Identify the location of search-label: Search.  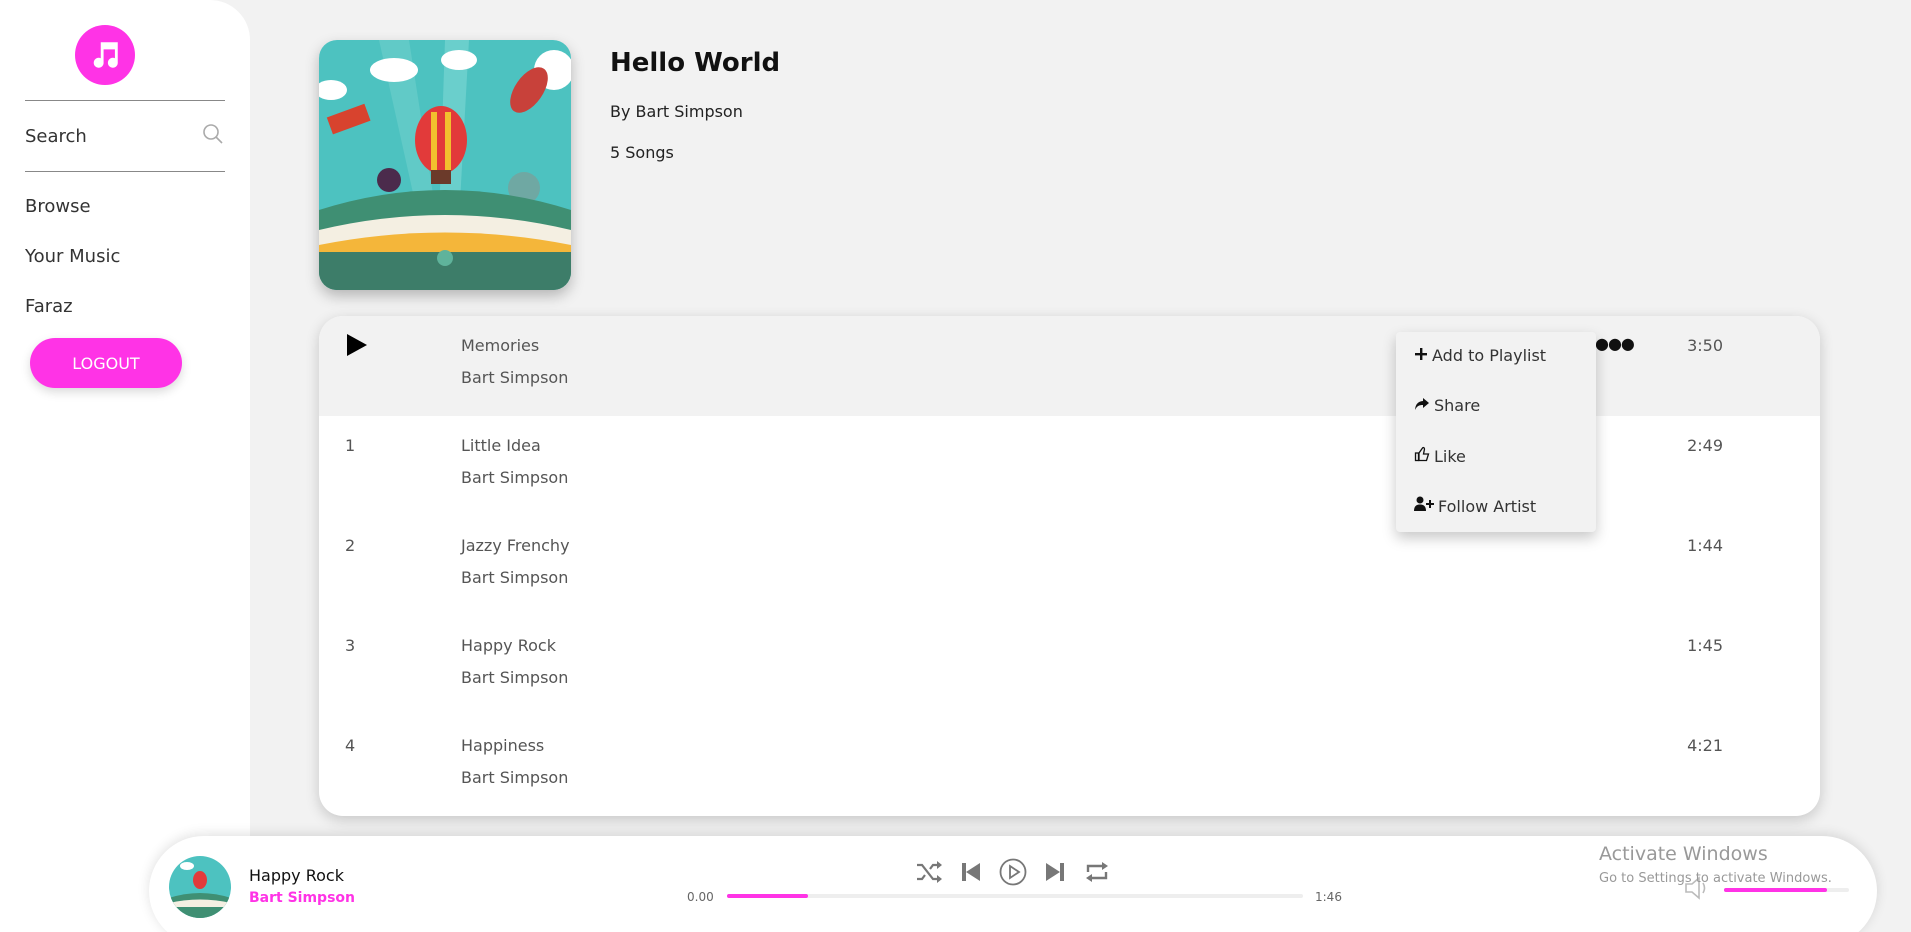
(56, 136).